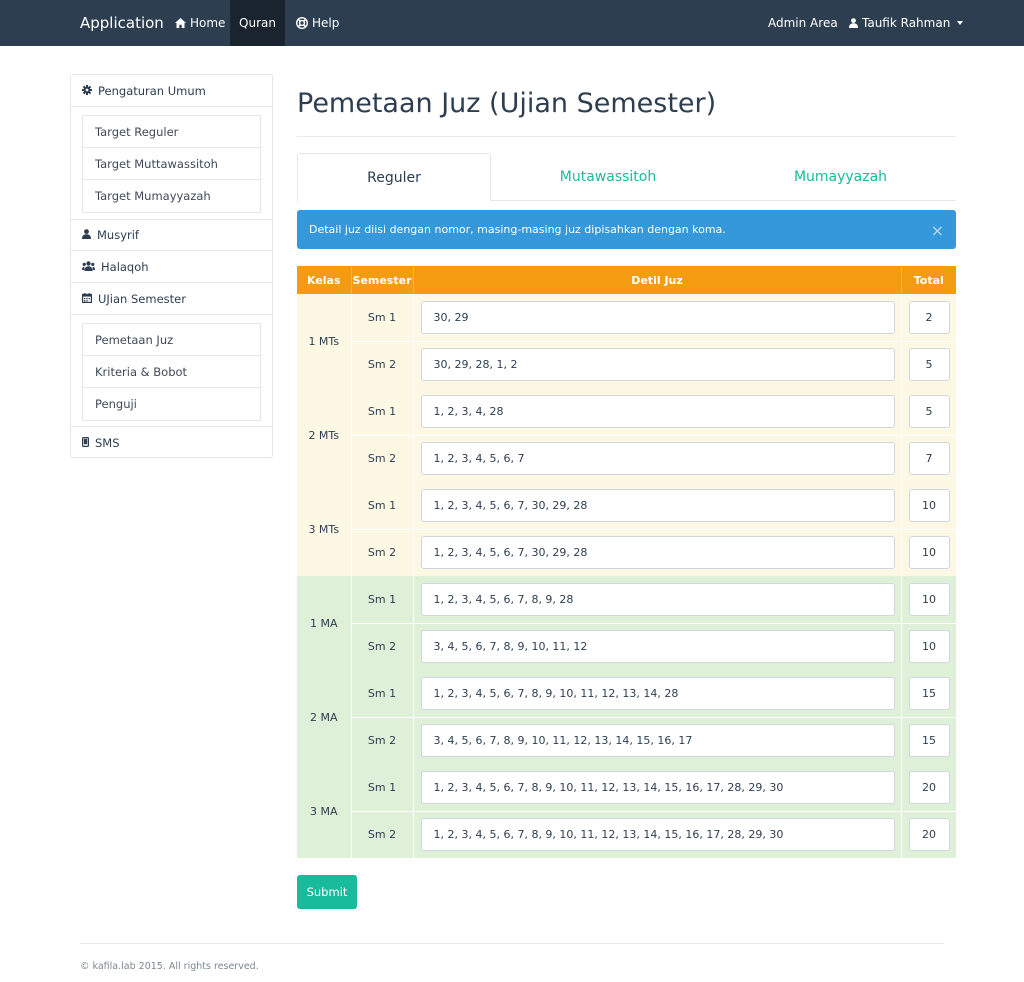 The height and width of the screenshot is (982, 1024). What do you see at coordinates (317, 23) in the screenshot?
I see `nav-help: Help` at bounding box center [317, 23].